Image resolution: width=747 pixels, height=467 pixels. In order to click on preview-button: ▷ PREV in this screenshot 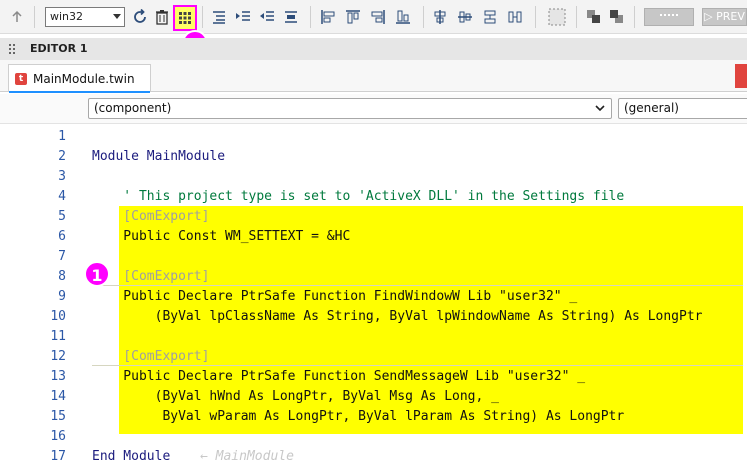, I will do `click(724, 17)`.